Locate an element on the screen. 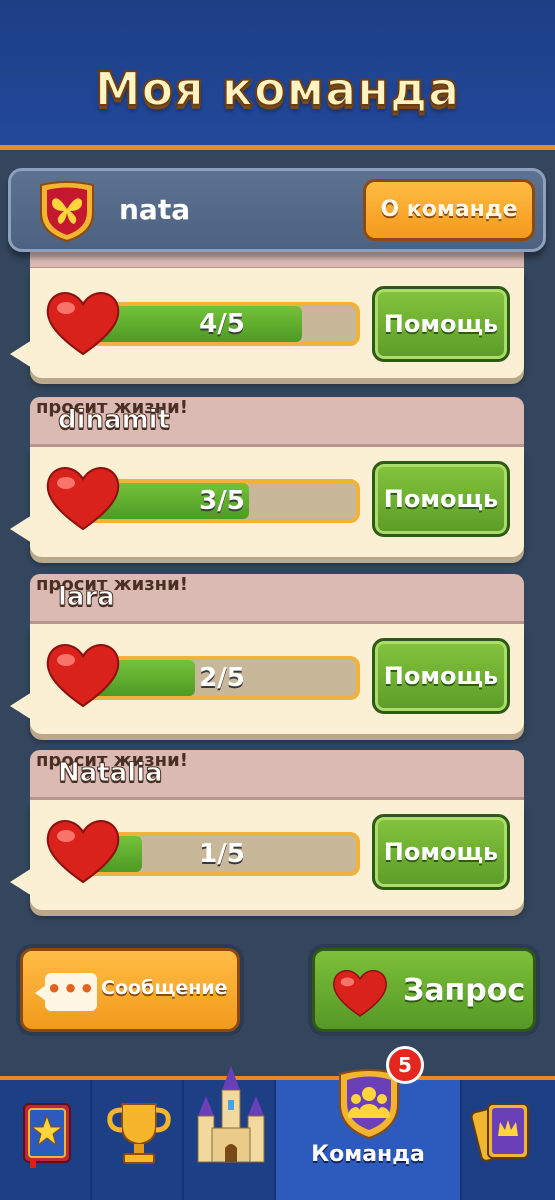 This screenshot has width=555, height=1200. card-body: 3/5 Помощь is located at coordinates (267, 502).